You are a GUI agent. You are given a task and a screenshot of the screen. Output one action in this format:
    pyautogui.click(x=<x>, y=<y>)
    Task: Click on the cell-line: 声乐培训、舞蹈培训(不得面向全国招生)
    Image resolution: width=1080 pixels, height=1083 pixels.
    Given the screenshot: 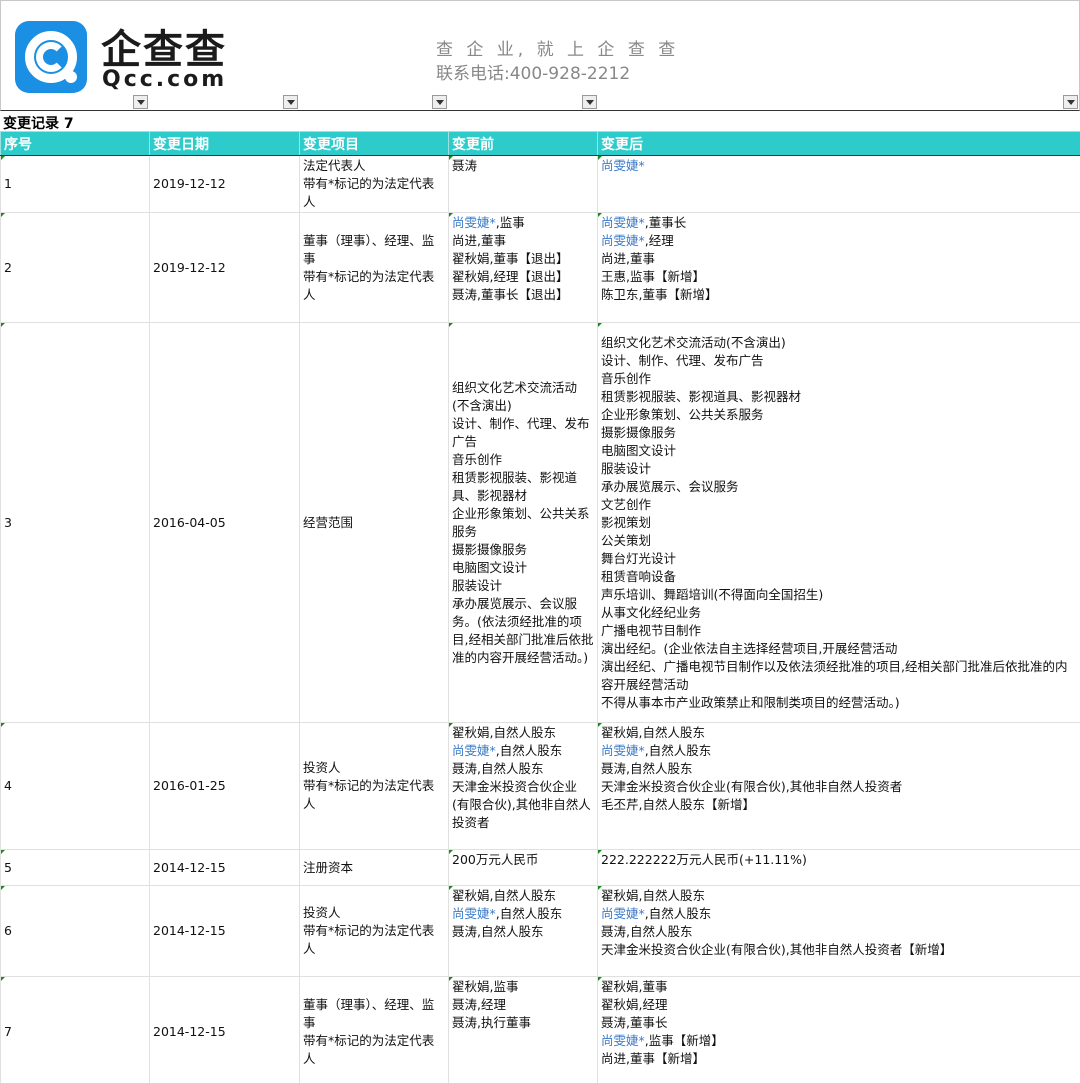 What is the action you would take?
    pyautogui.click(x=839, y=595)
    